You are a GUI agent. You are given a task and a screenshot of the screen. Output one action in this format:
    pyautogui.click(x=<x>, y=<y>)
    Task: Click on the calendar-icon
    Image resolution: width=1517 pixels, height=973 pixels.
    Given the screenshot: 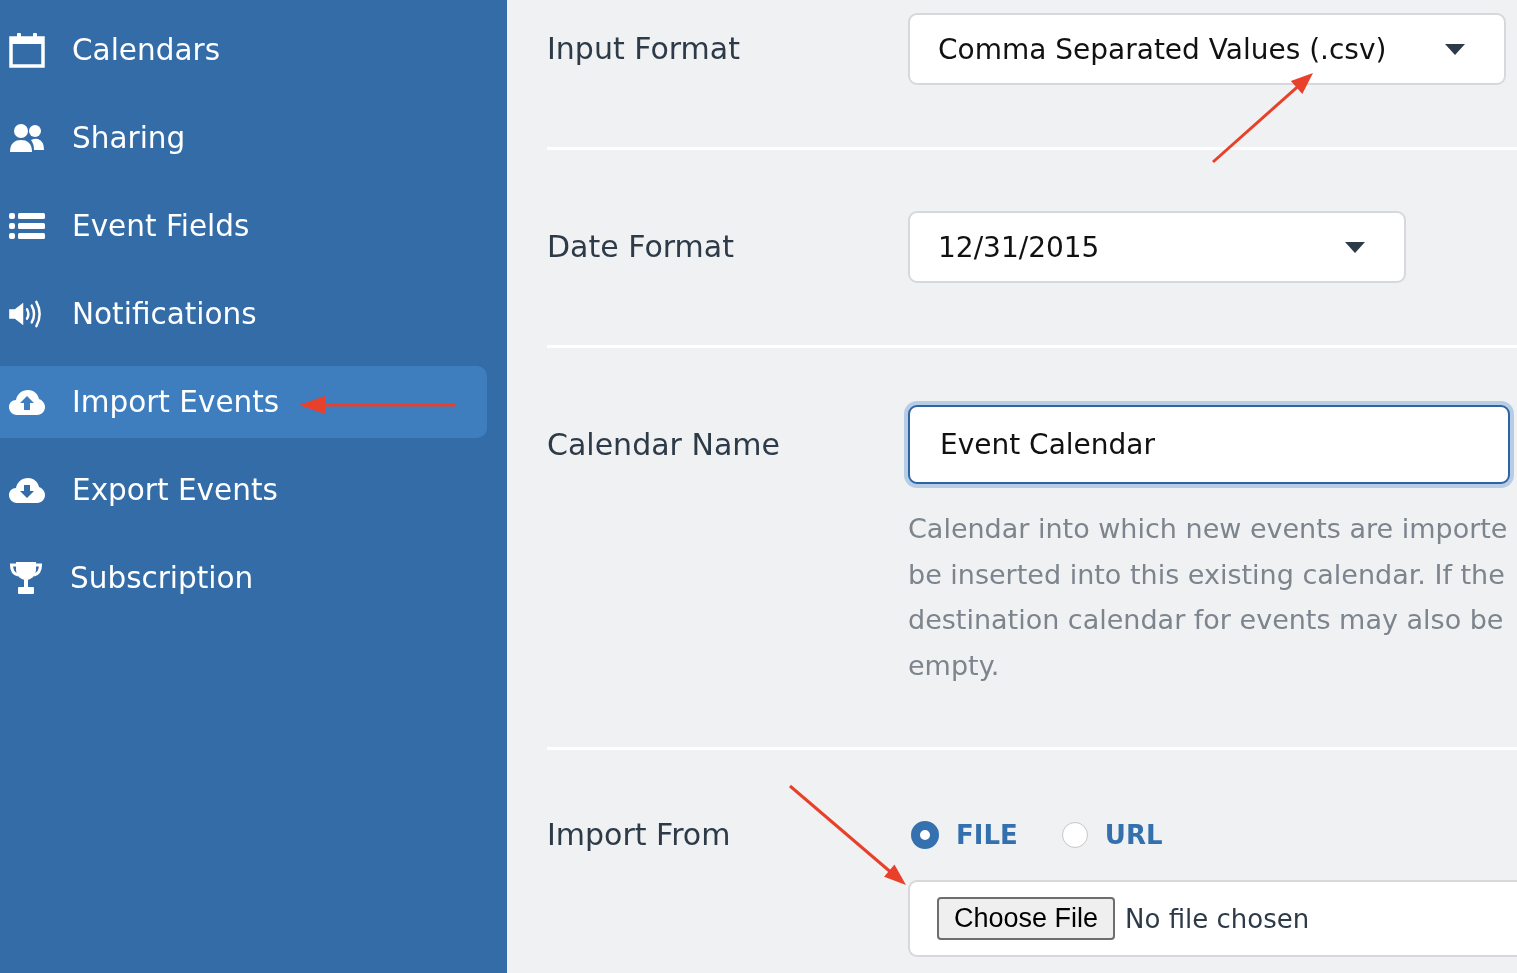 What is the action you would take?
    pyautogui.click(x=27, y=50)
    